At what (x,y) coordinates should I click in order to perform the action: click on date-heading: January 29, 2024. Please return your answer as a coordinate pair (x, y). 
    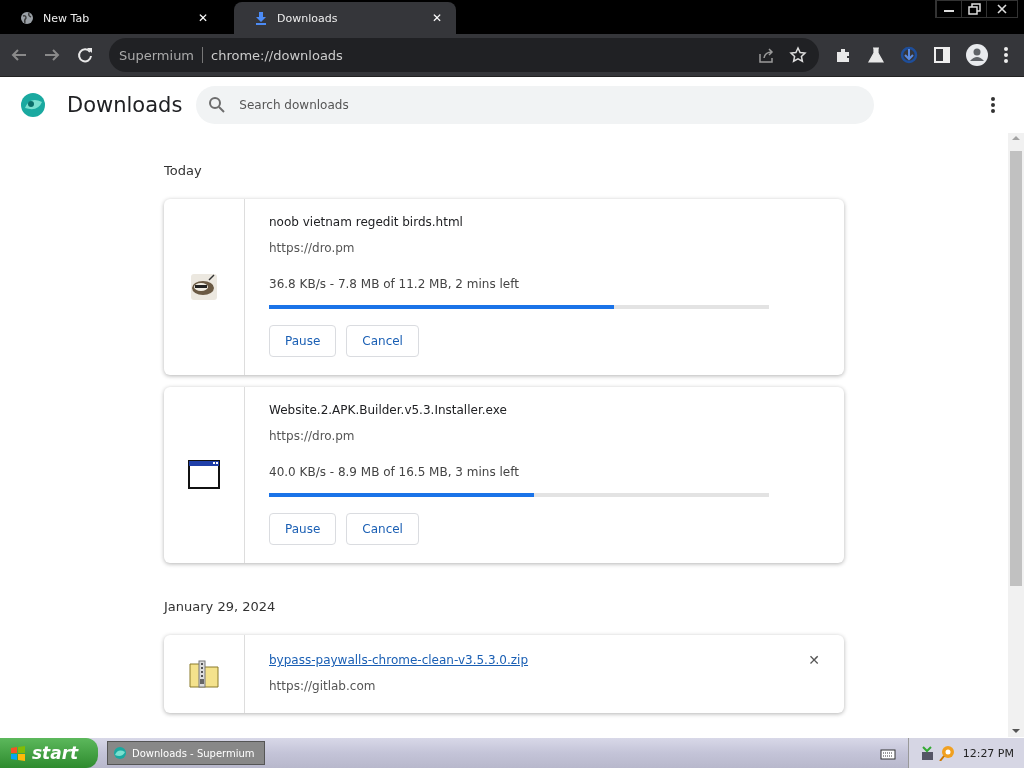
    Looking at the image, I should click on (220, 606).